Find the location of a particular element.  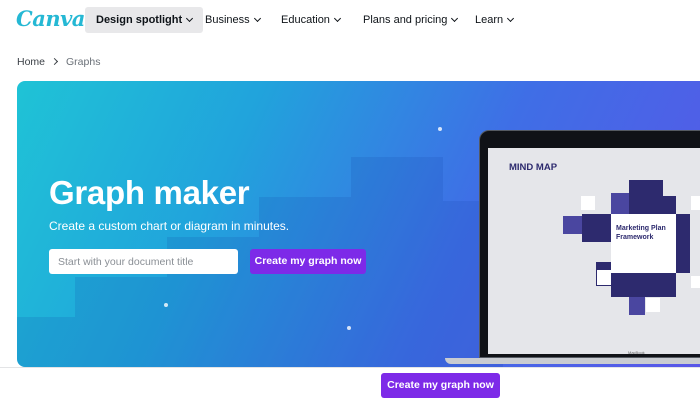

create-graph-button: Create my graph now is located at coordinates (308, 261).